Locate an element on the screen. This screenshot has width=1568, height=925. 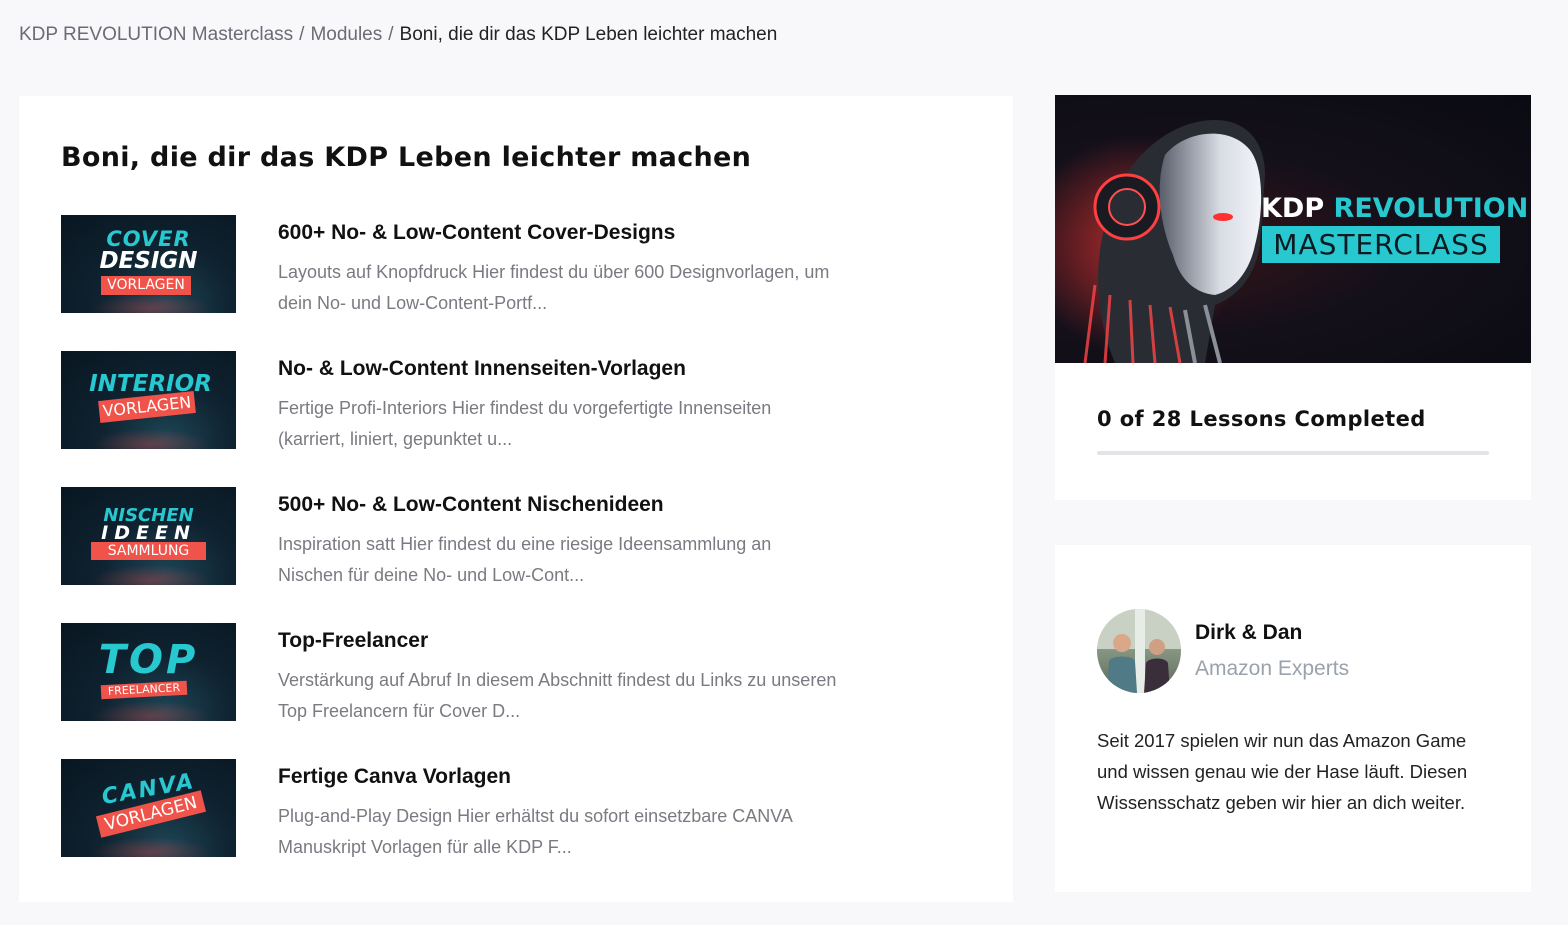
thumb-text: TOP is located at coordinates (148, 660).